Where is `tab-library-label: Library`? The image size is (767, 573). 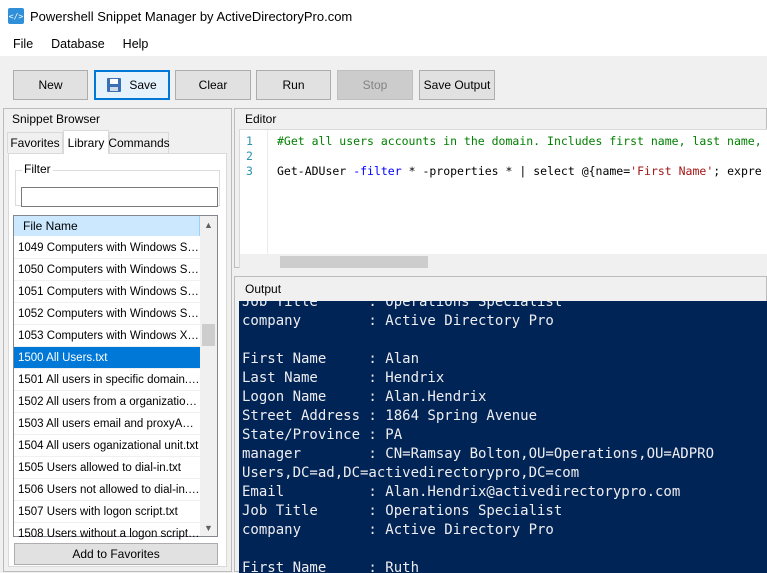
tab-library-label: Library is located at coordinates (86, 142).